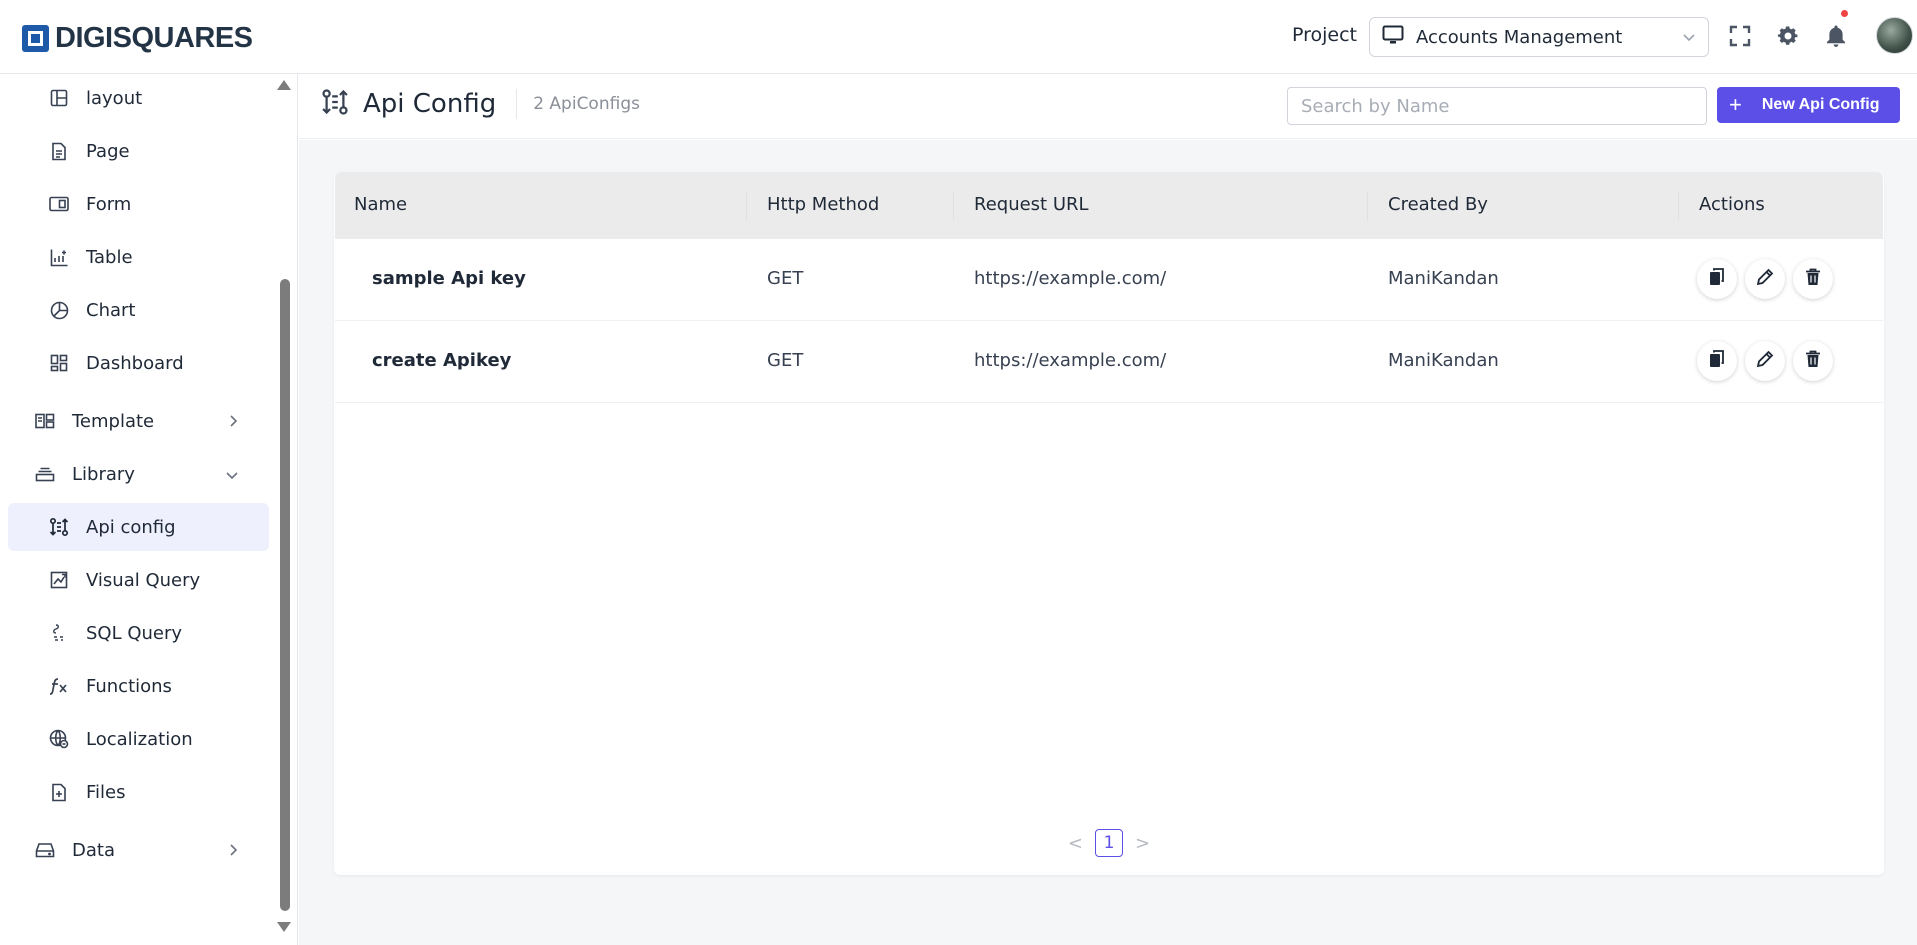  I want to click on scroll-up-arrow-icon, so click(284, 85).